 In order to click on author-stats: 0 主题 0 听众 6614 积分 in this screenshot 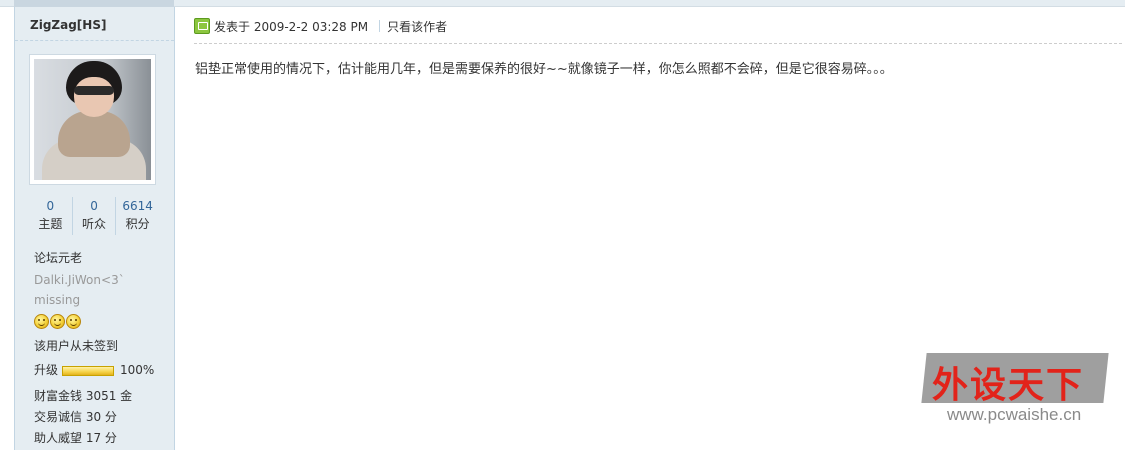, I will do `click(94, 216)`.